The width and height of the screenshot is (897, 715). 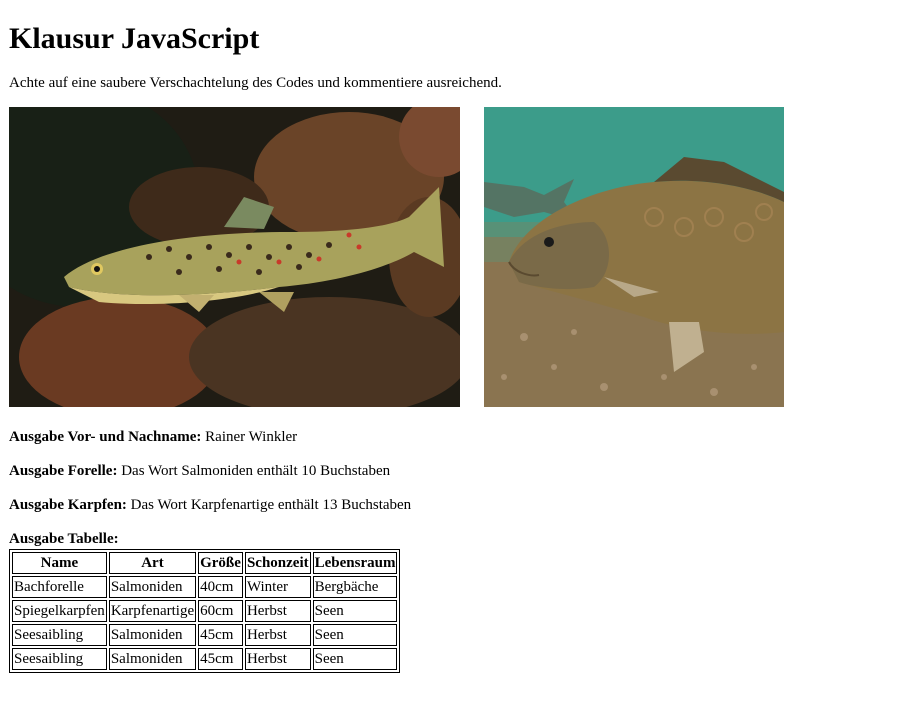 I want to click on output-karpfen-label: Ausgabe Karpfen:, so click(x=68, y=505).